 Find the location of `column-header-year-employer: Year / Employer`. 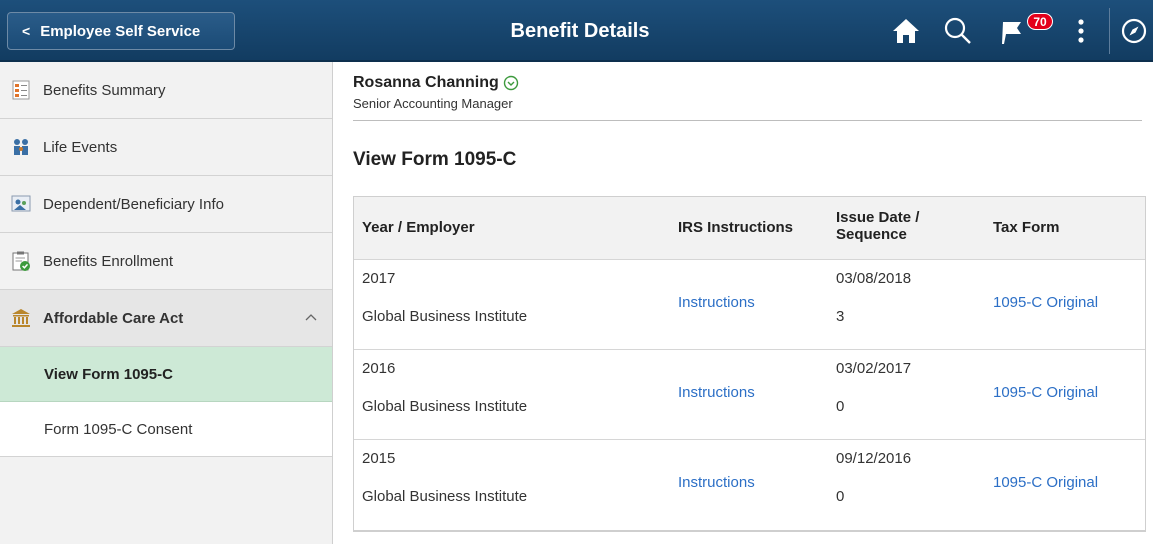

column-header-year-employer: Year / Employer is located at coordinates (418, 227).